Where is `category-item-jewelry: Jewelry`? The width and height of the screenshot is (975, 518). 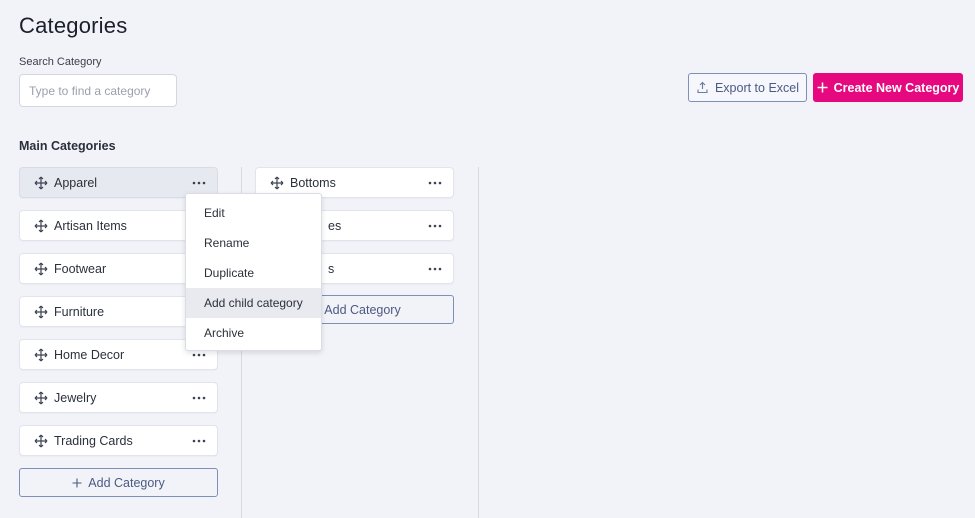 category-item-jewelry: Jewelry is located at coordinates (118, 397).